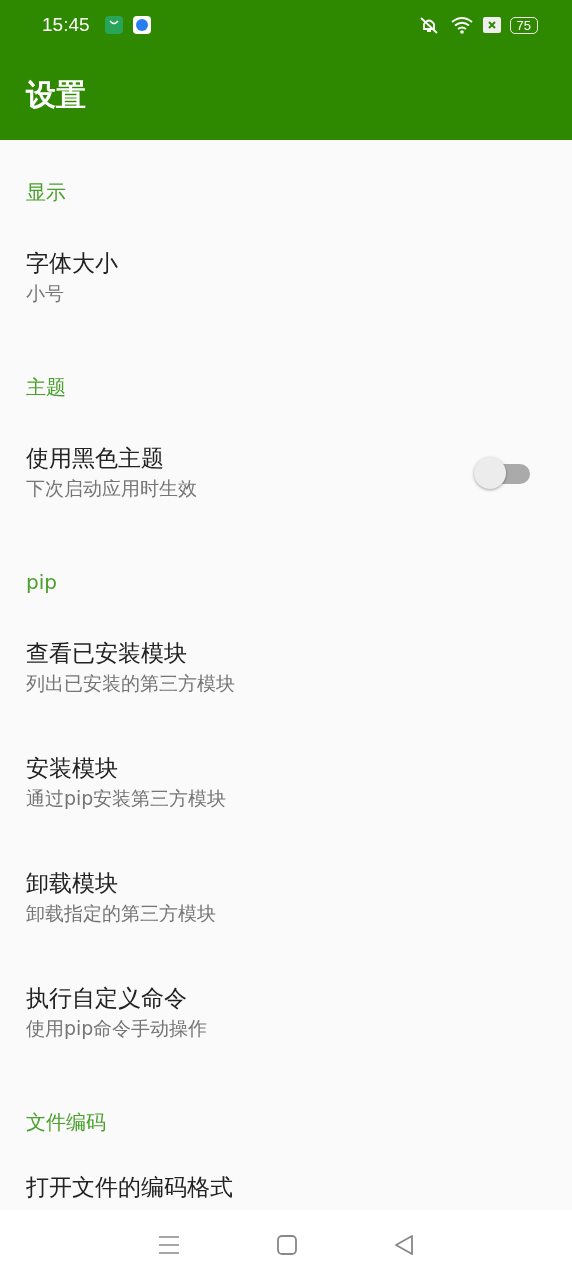 The image size is (572, 1280). Describe the element at coordinates (117, 1028) in the screenshot. I see `item-summary: 使用pip命令手动操作` at that location.